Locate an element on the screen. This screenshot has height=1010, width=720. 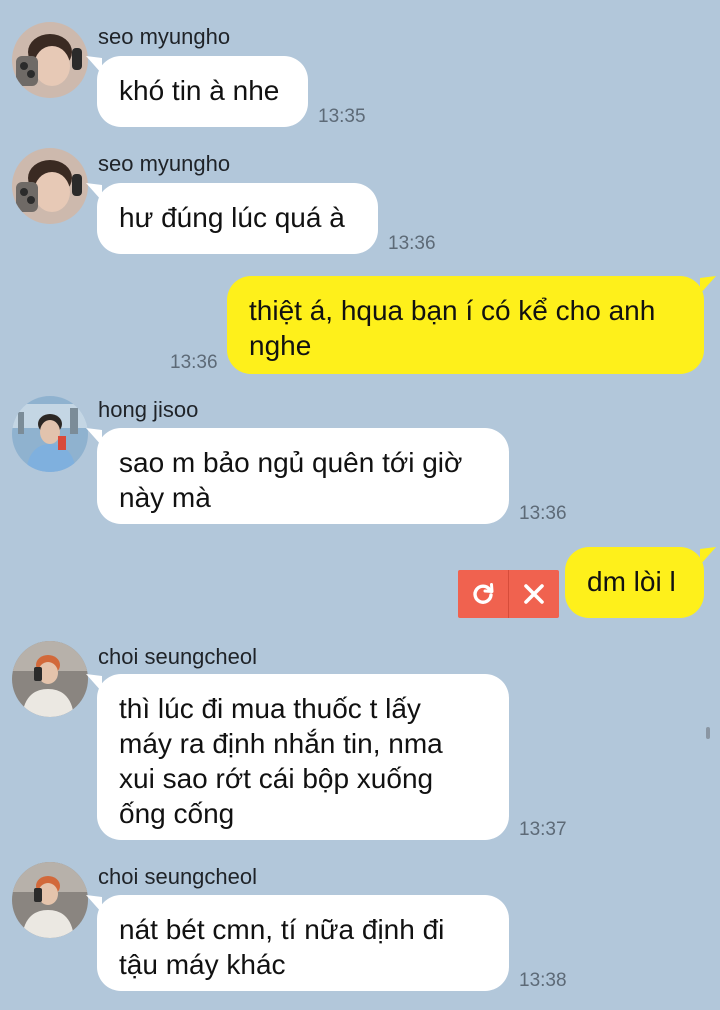
message-bubble: khó tin à nhe is located at coordinates (202, 91).